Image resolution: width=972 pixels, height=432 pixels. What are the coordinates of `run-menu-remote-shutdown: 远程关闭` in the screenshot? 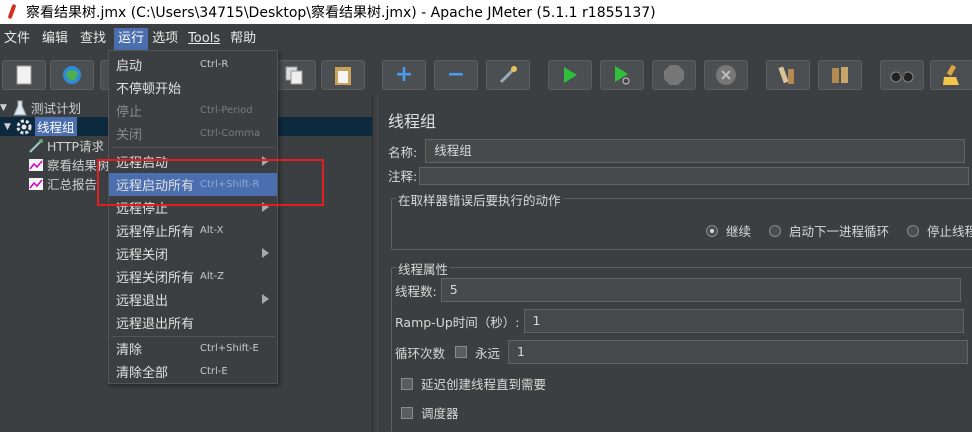 It's located at (193, 253).